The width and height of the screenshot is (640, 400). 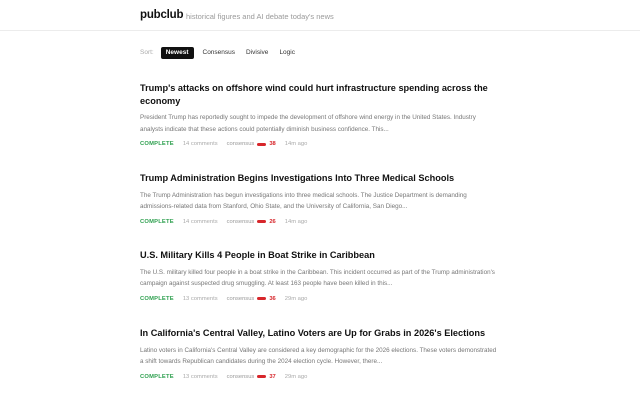 What do you see at coordinates (257, 53) in the screenshot?
I see `sort-divisive-button: Divisive` at bounding box center [257, 53].